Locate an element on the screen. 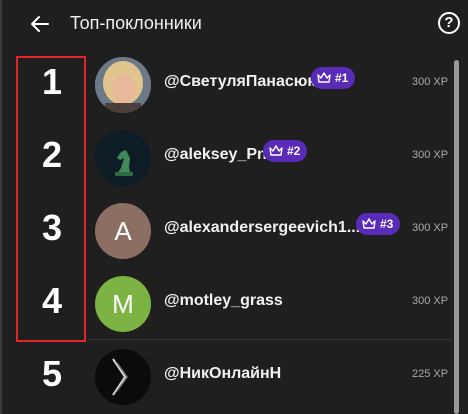  divider is located at coordinates (270, 339).